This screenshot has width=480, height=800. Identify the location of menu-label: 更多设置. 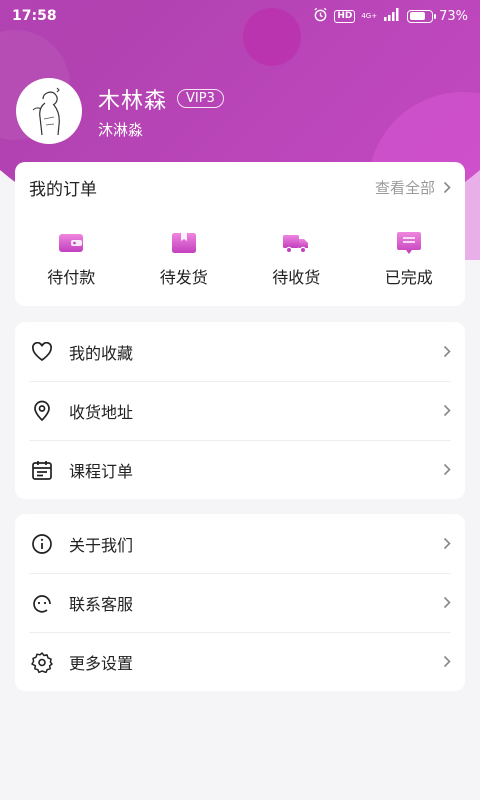
(101, 663).